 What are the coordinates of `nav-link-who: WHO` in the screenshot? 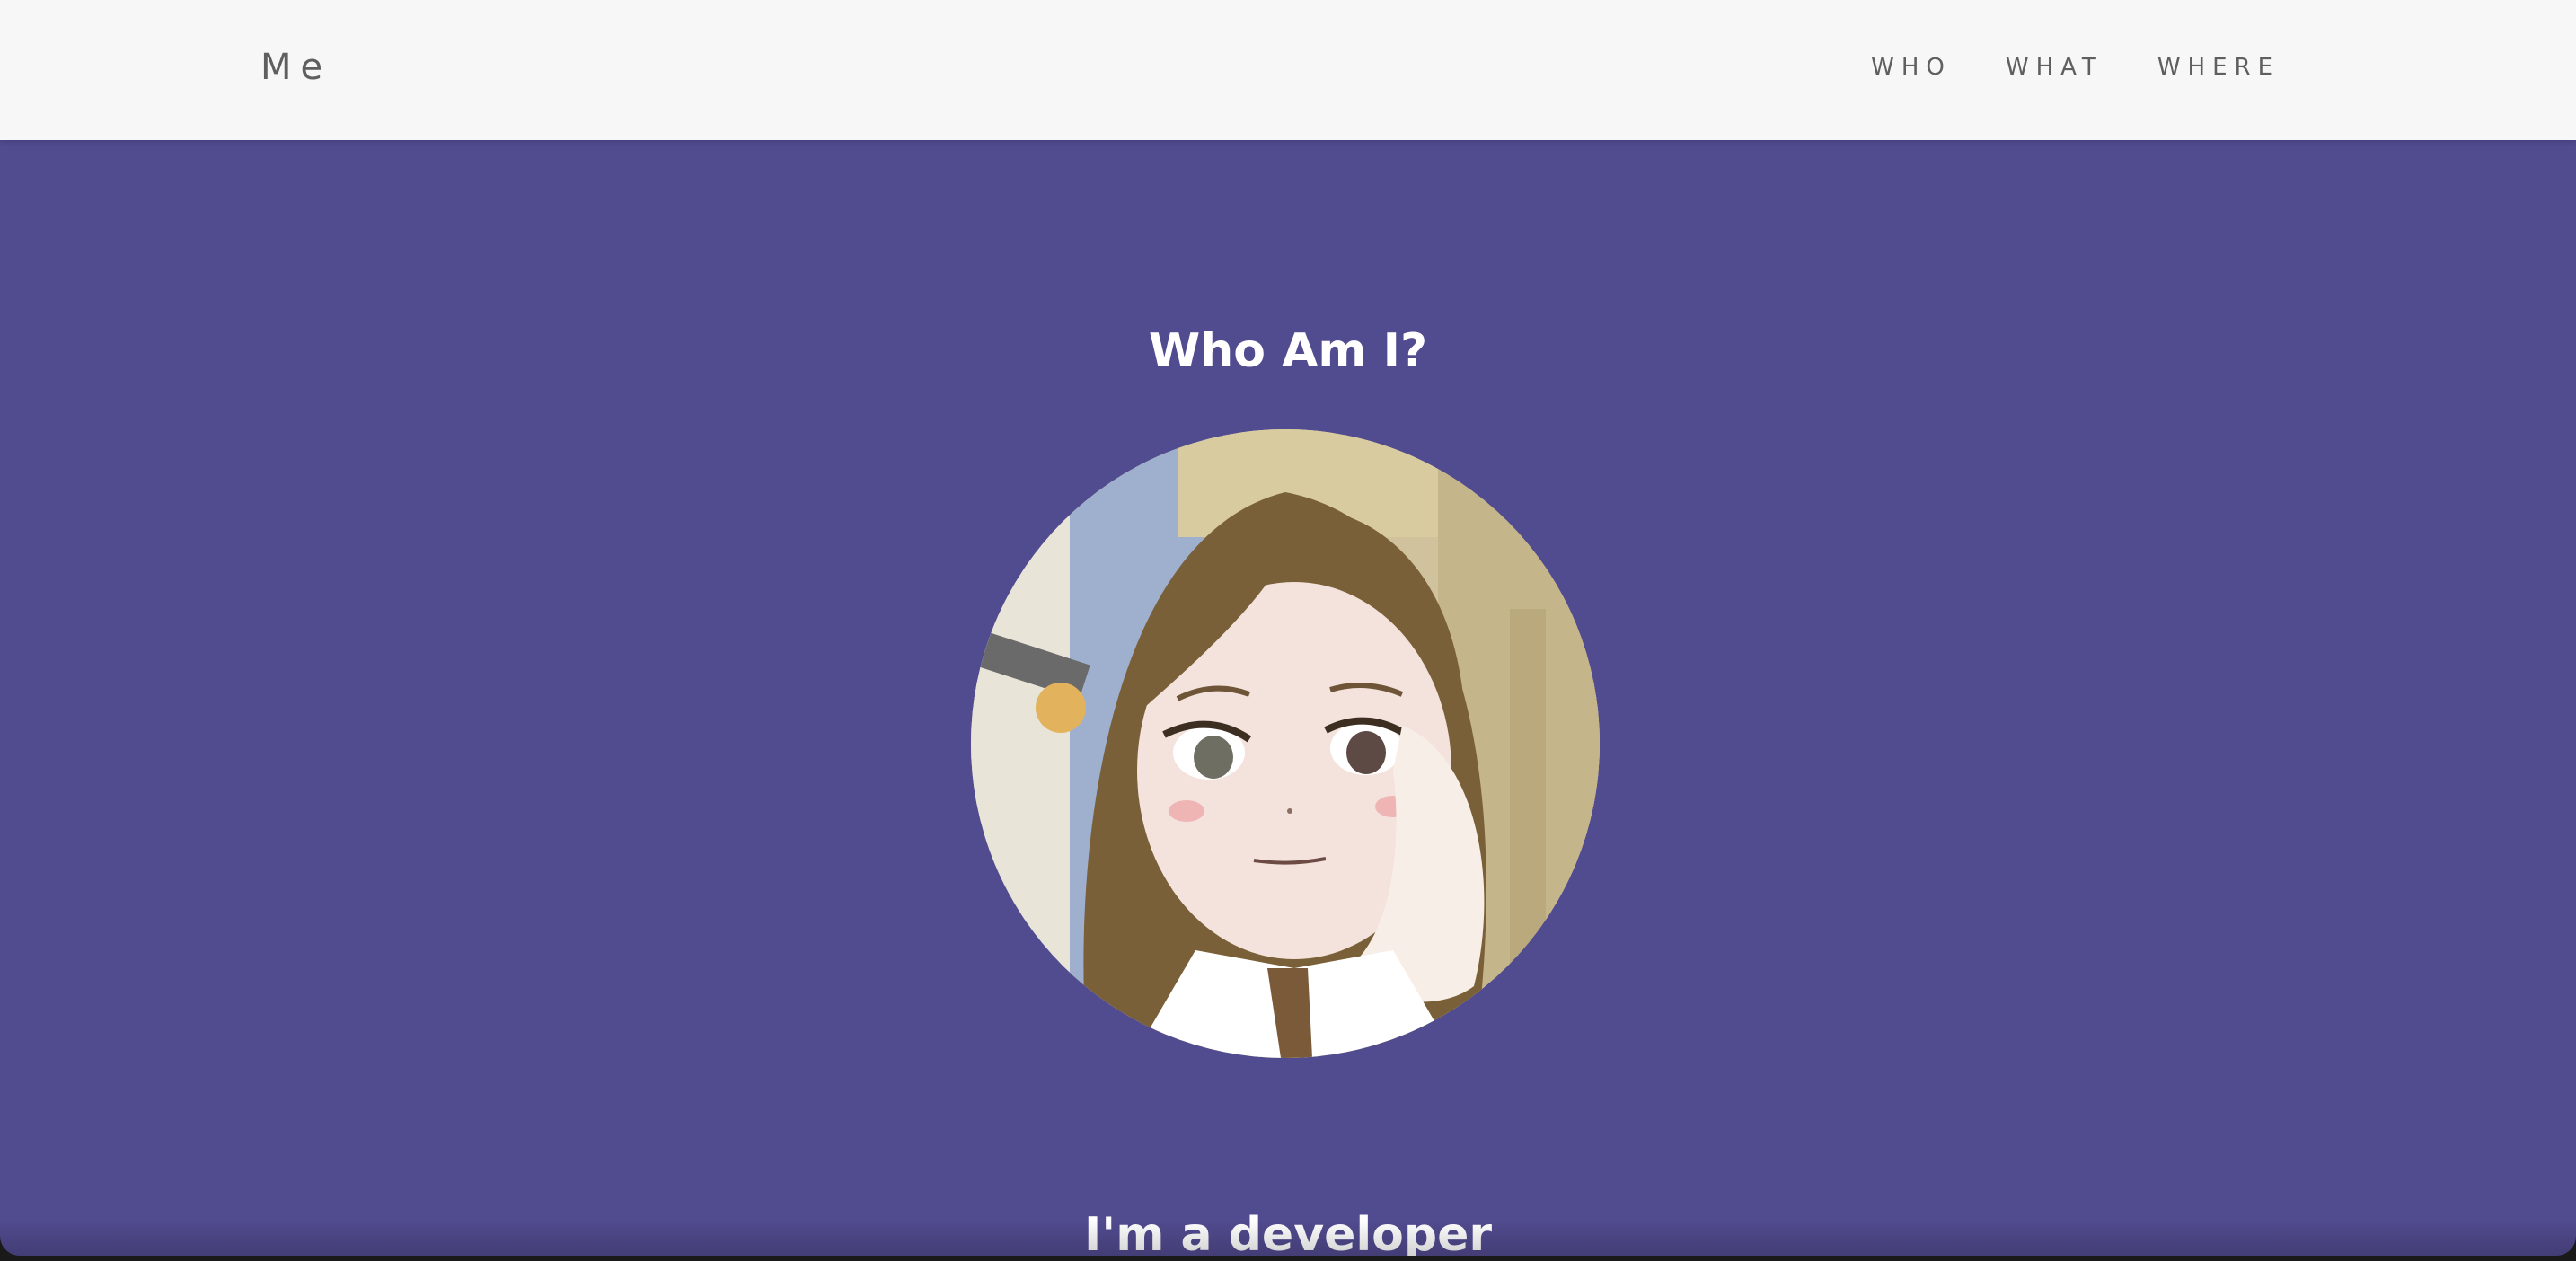 It's located at (1911, 67).